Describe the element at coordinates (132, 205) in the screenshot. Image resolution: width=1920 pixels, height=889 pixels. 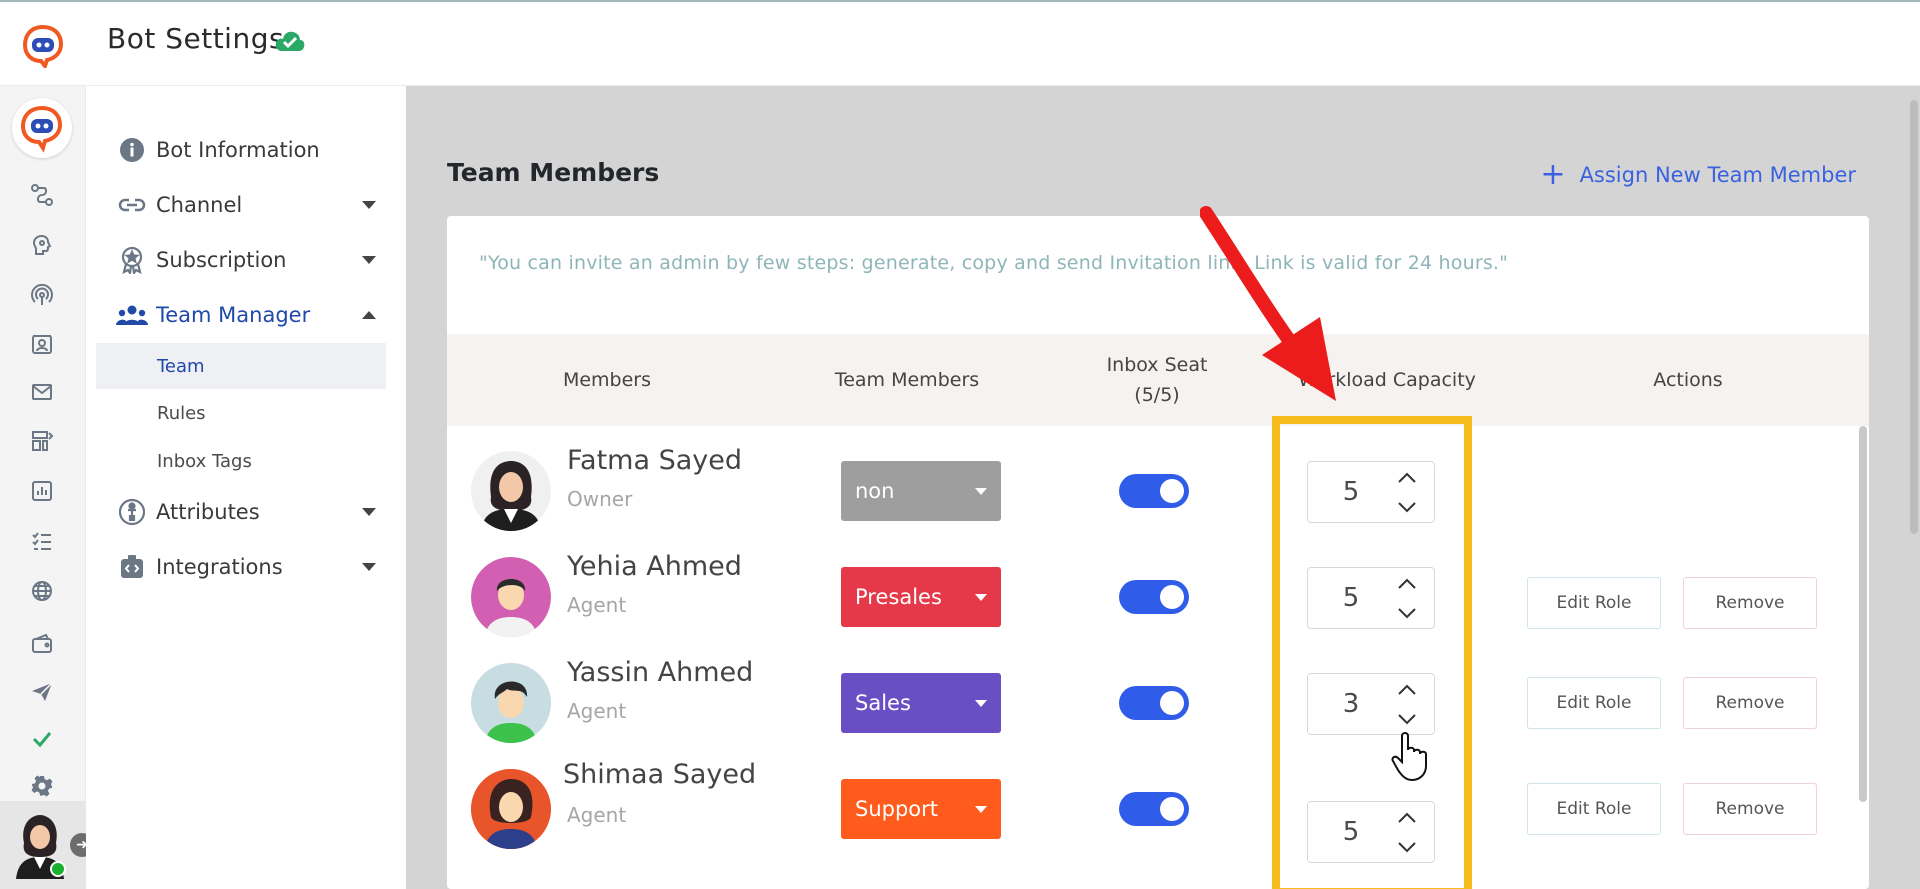
I see `link-icon` at that location.